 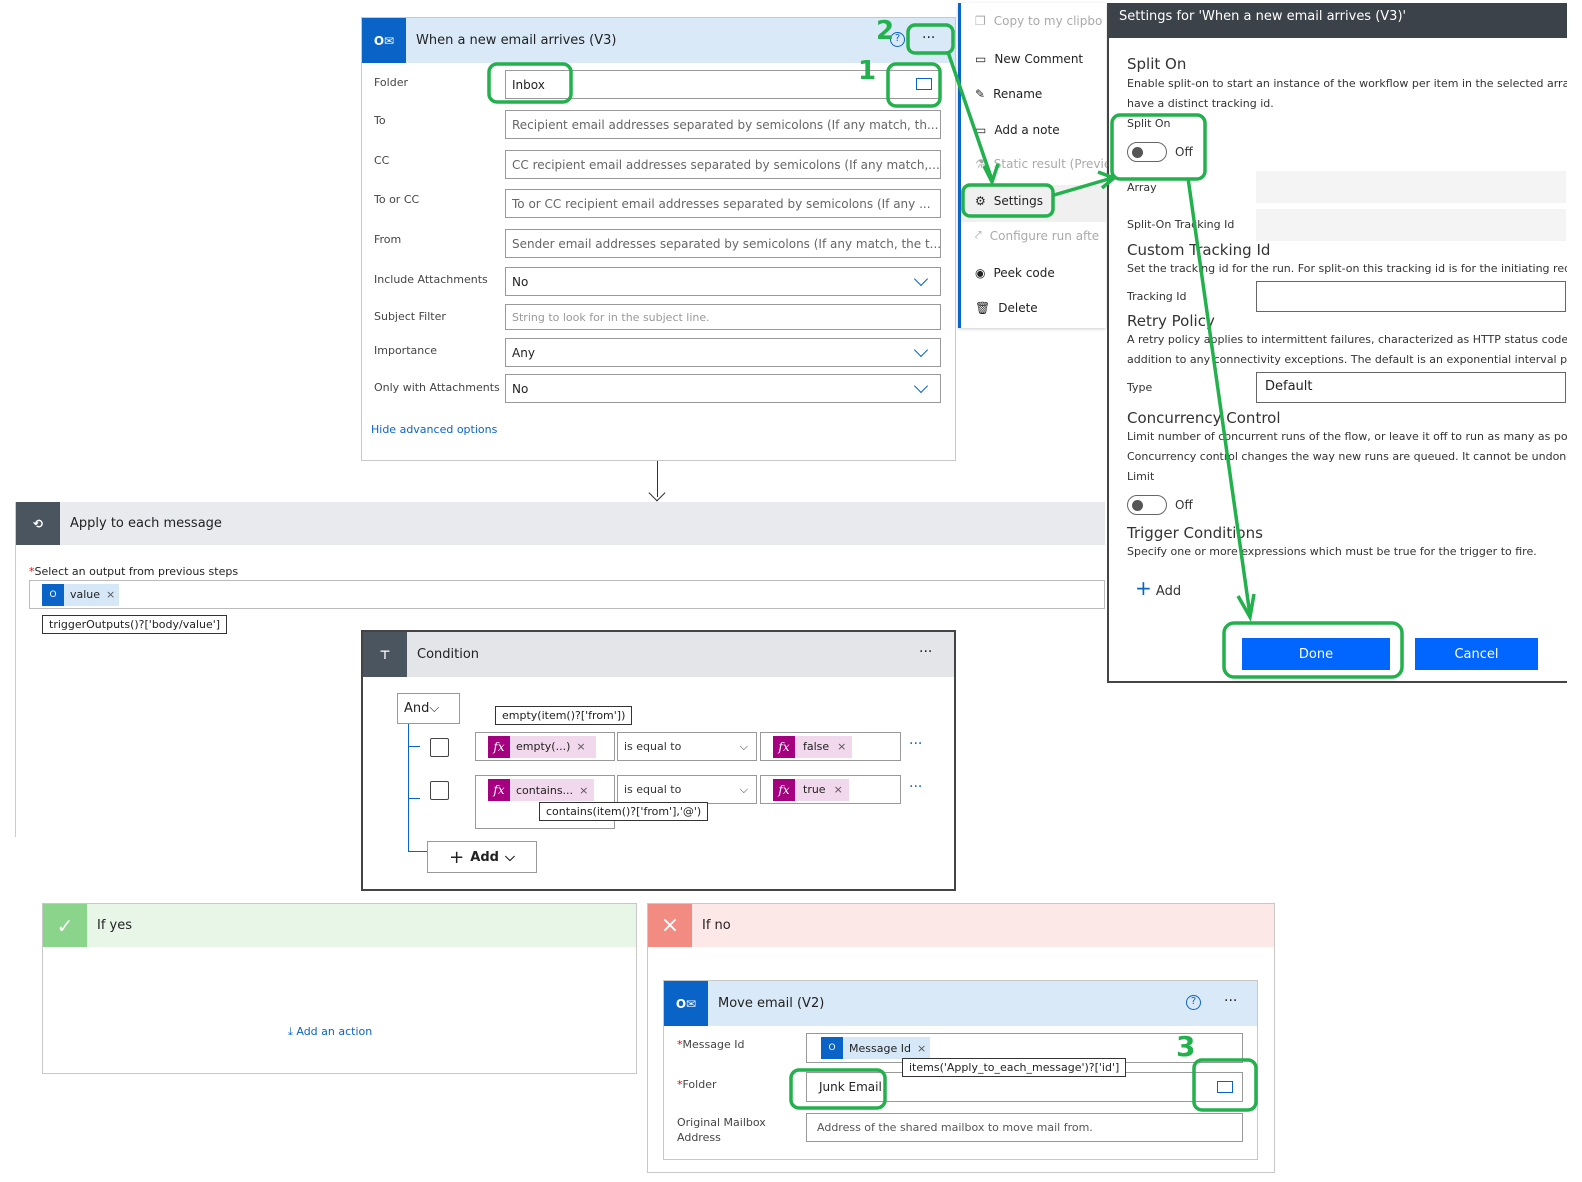 What do you see at coordinates (1186, 1046) in the screenshot?
I see `annotation-number: 3` at bounding box center [1186, 1046].